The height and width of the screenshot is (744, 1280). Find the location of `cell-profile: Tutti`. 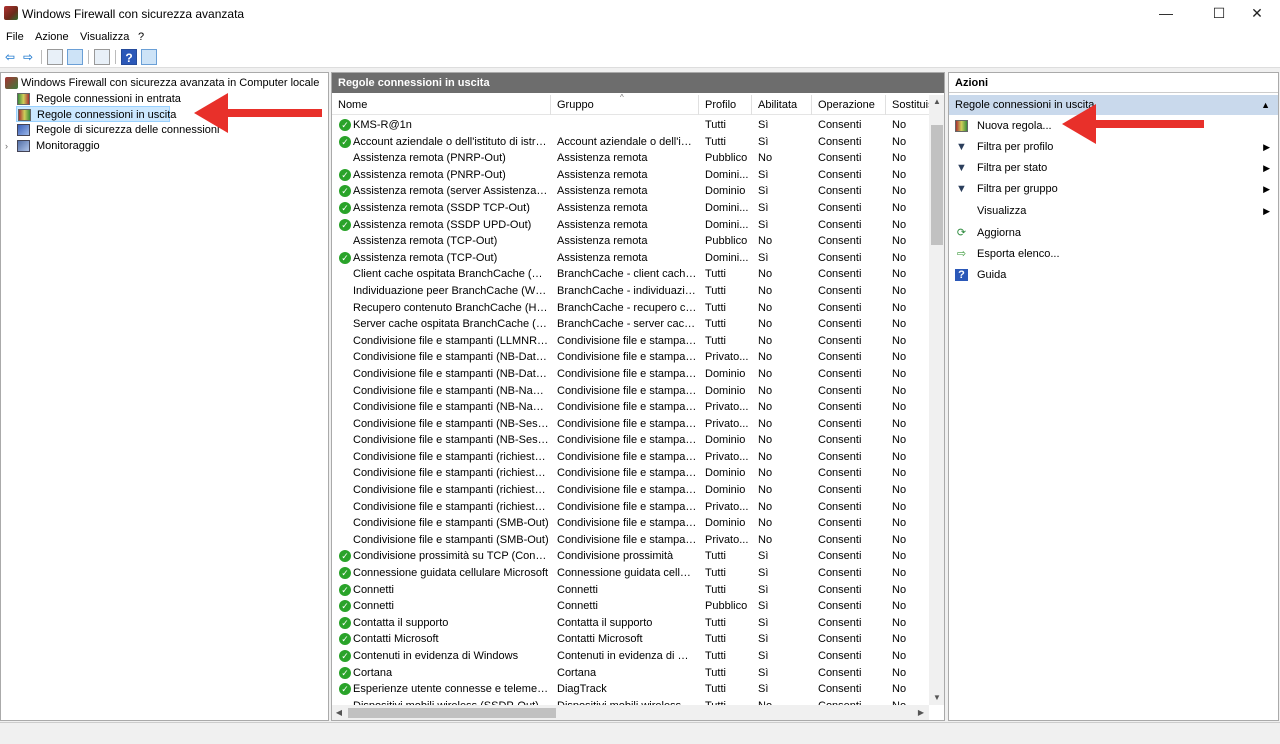

cell-profile: Tutti is located at coordinates (715, 573).